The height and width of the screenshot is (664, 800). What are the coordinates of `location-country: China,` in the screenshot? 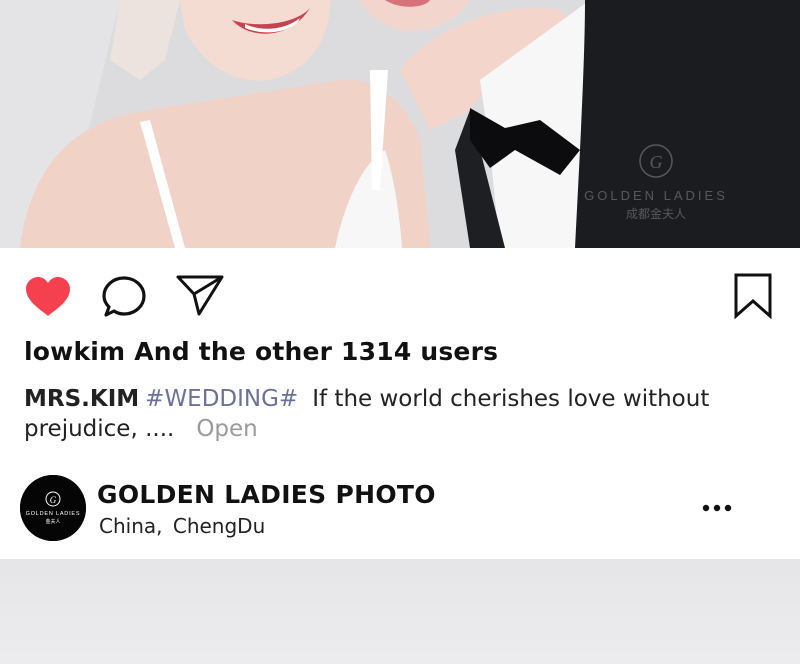 It's located at (131, 526).